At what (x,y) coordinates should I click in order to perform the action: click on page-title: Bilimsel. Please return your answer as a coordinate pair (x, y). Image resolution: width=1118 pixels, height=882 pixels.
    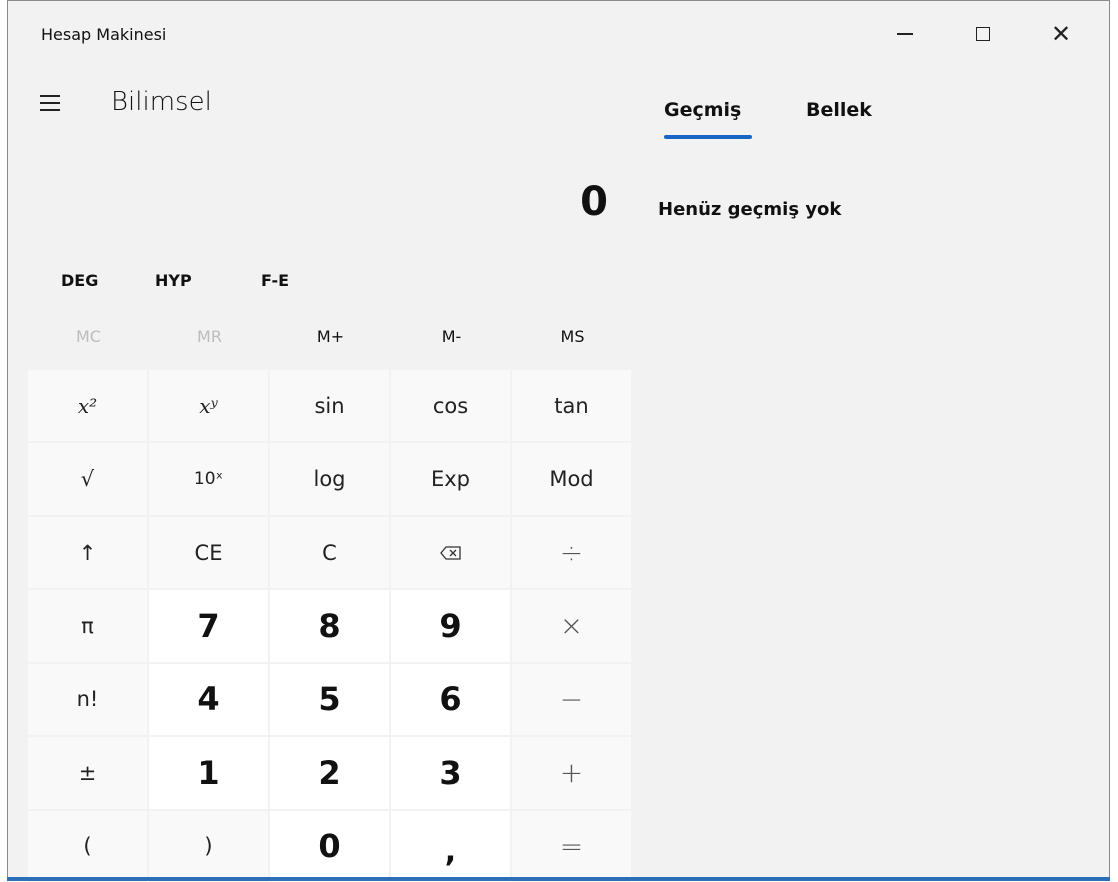
    Looking at the image, I should click on (161, 102).